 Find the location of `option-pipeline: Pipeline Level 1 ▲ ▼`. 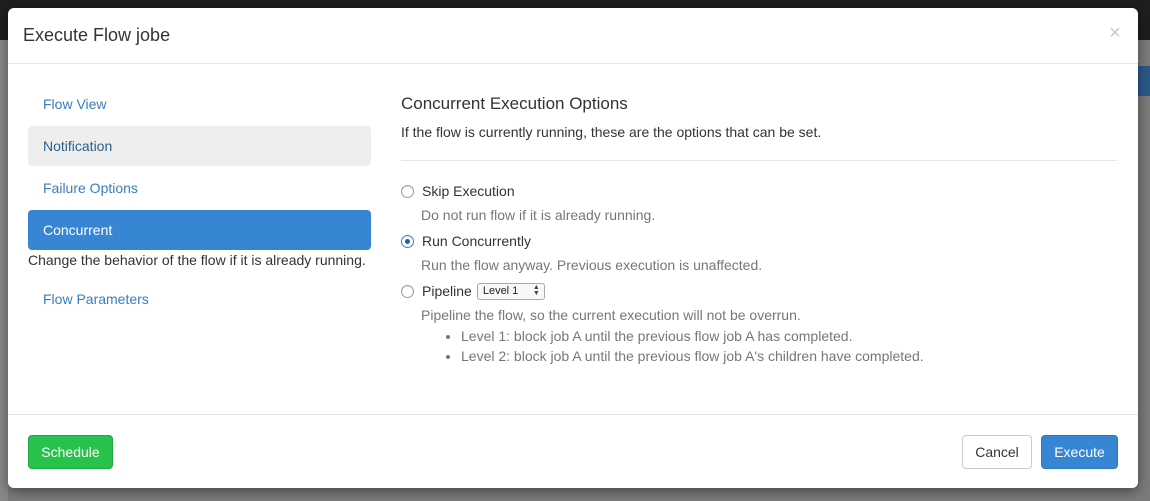

option-pipeline: Pipeline Level 1 ▲ ▼ is located at coordinates (759, 291).